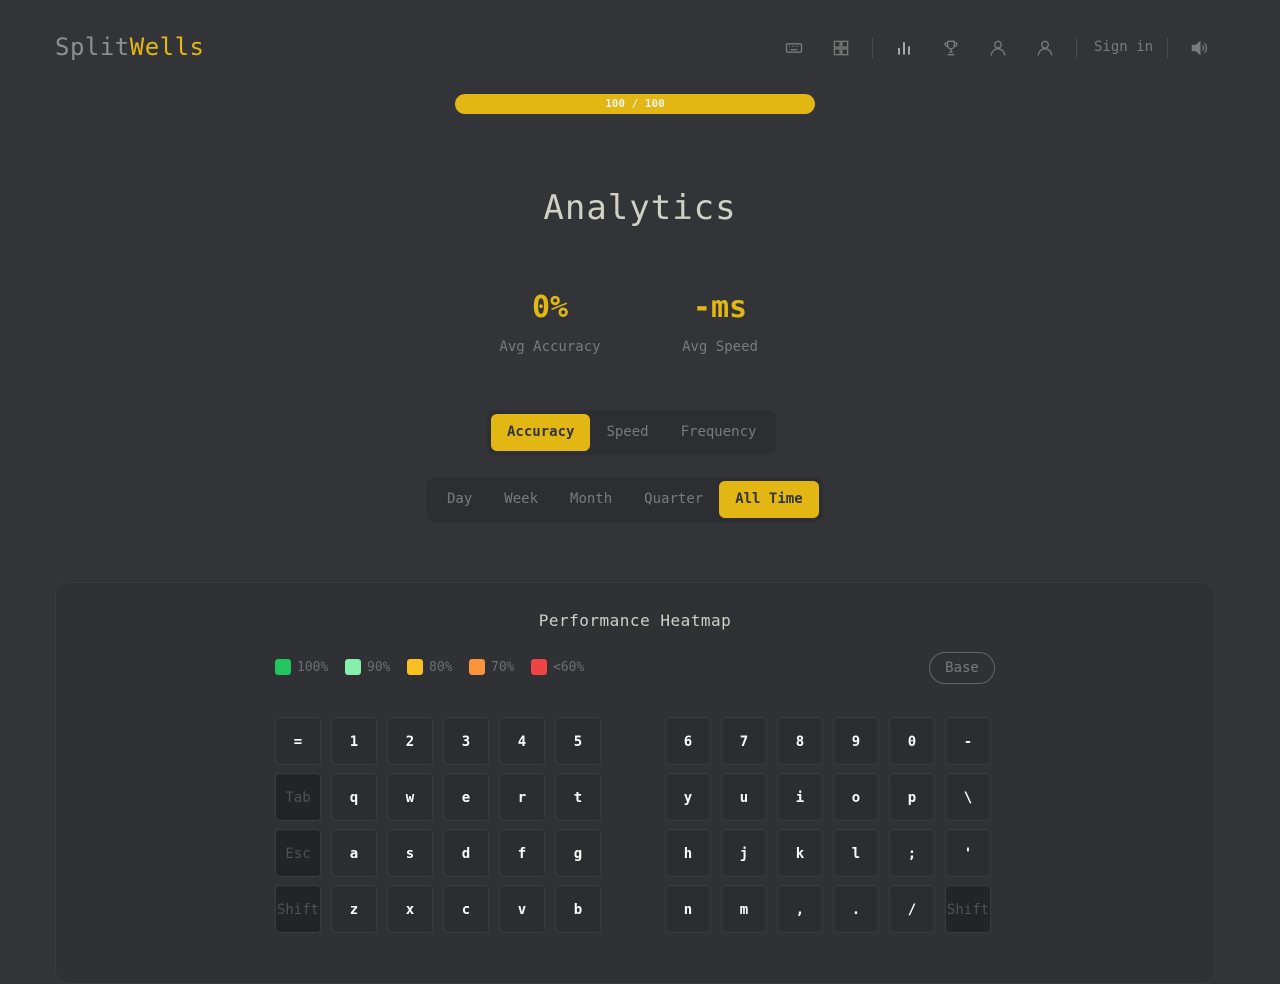  I want to click on stat-avg-speed: -ms Avg Speed, so click(720, 322).